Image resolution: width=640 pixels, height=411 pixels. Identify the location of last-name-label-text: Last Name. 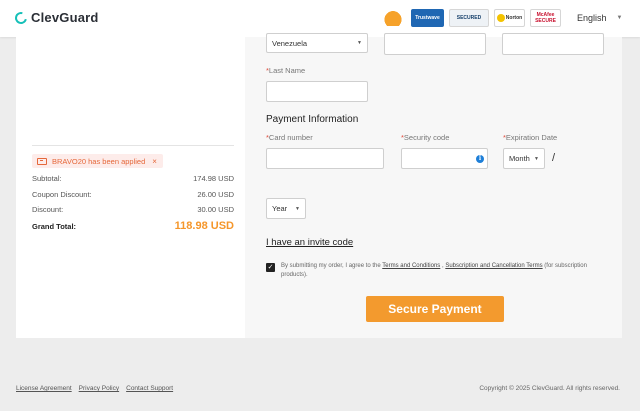
(287, 70).